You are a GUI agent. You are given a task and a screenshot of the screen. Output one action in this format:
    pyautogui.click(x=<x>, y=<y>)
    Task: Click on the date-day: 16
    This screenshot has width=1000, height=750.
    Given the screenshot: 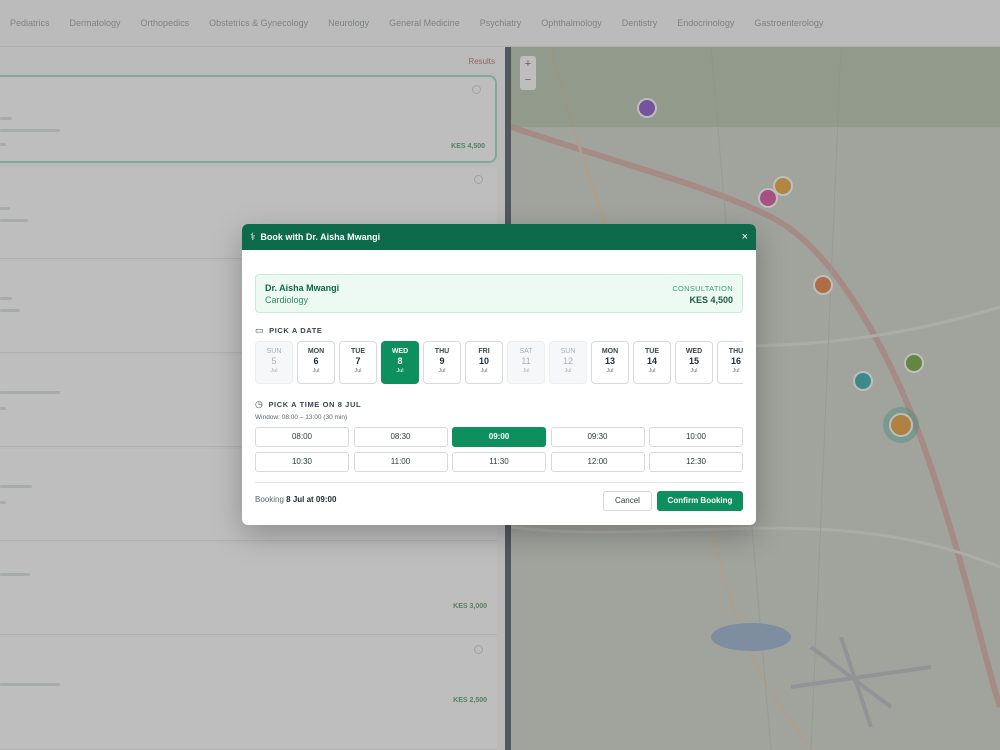 What is the action you would take?
    pyautogui.click(x=735, y=361)
    